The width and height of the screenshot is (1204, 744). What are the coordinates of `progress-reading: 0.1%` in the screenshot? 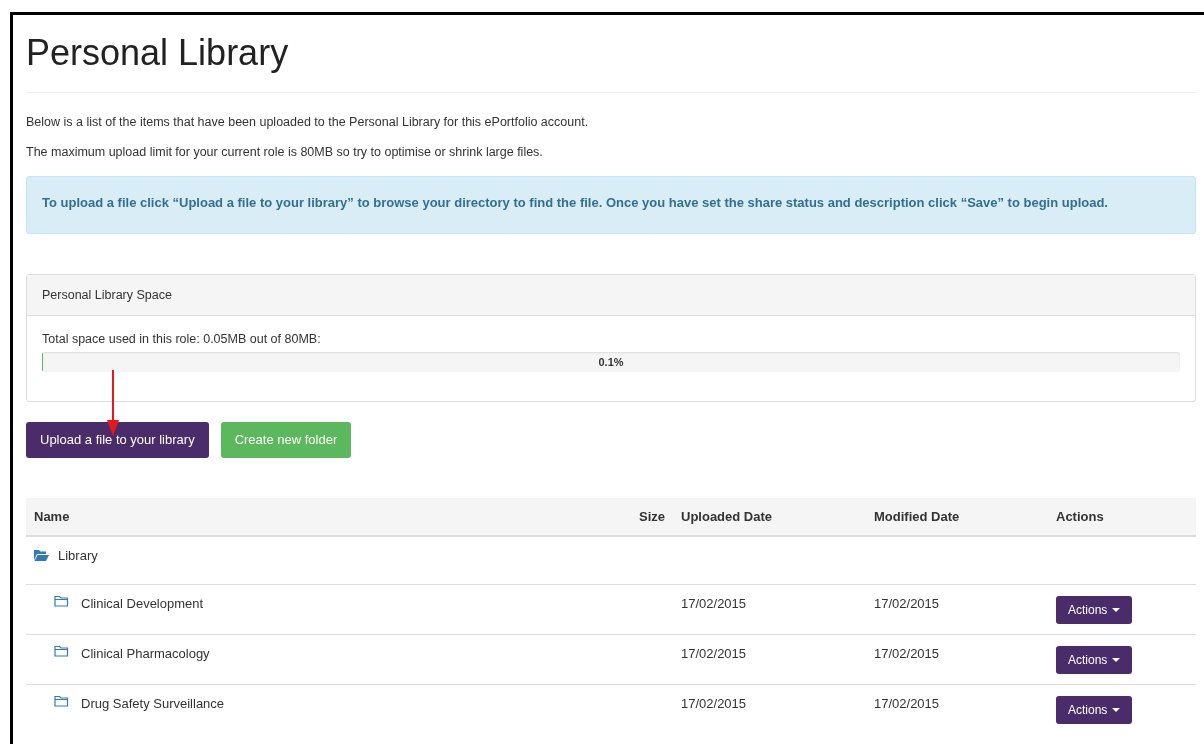 It's located at (611, 362).